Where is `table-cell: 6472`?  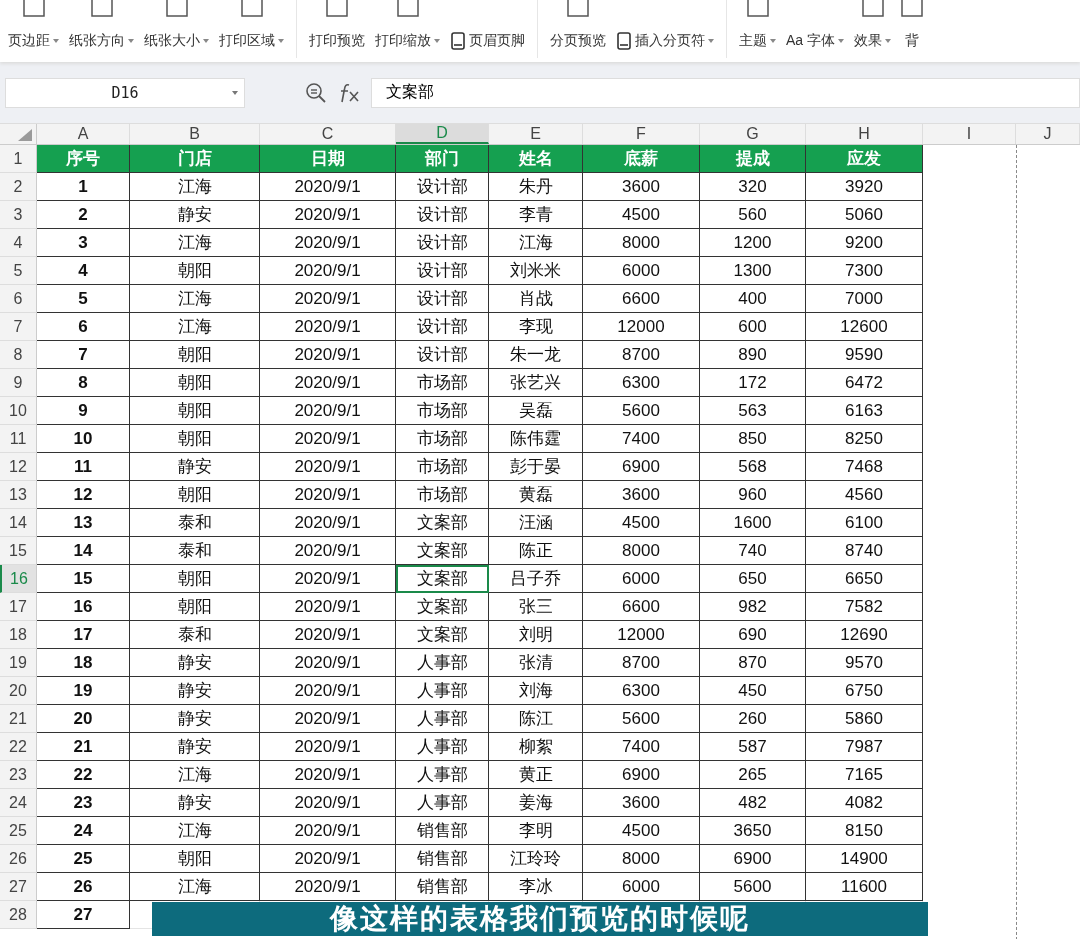
table-cell: 6472 is located at coordinates (864, 383).